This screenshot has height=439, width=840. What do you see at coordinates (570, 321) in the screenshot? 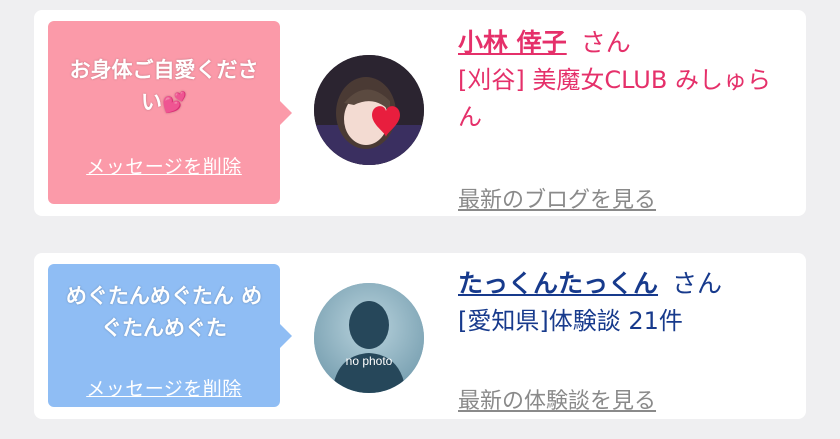
I see `shop-info: [愛知県]体験談 21件` at bounding box center [570, 321].